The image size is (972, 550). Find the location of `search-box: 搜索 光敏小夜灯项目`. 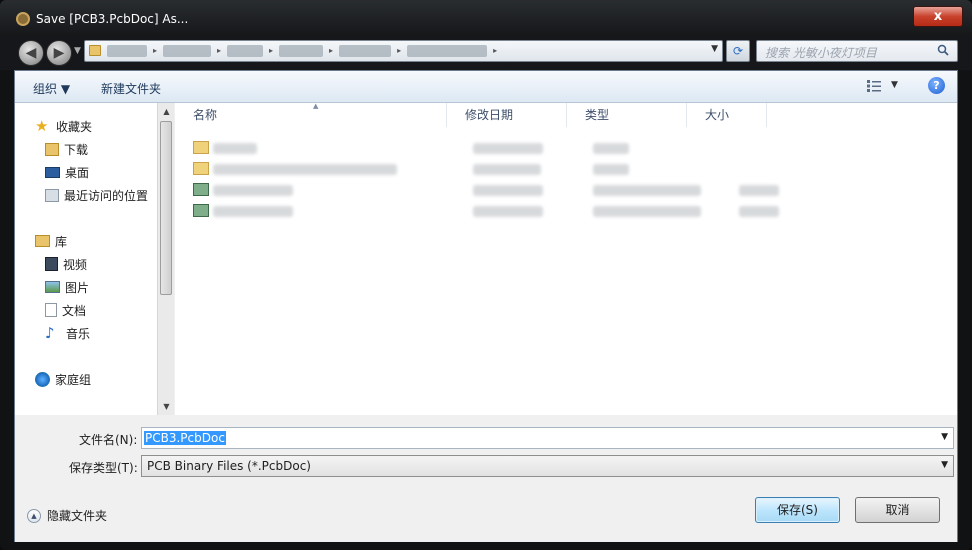

search-box: 搜索 光敏小夜灯项目 is located at coordinates (857, 51).